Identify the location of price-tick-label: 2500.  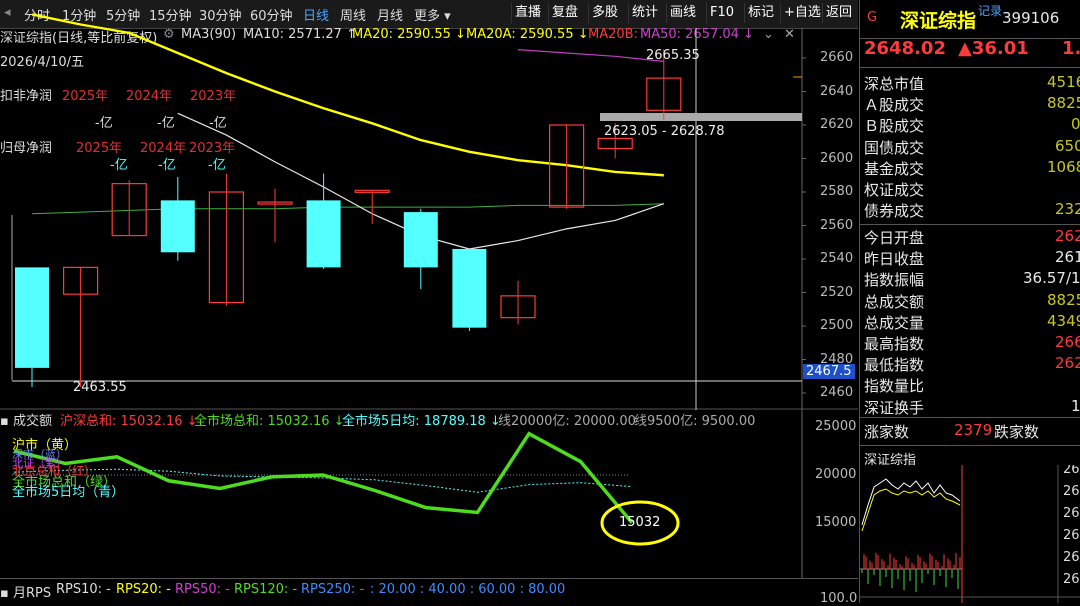
(837, 325).